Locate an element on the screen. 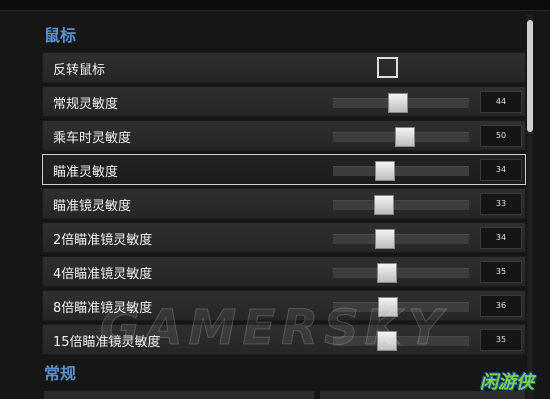 This screenshot has width=550, height=399. setting-row: 4倍瞄准镜灵敏度 35 is located at coordinates (284, 271).